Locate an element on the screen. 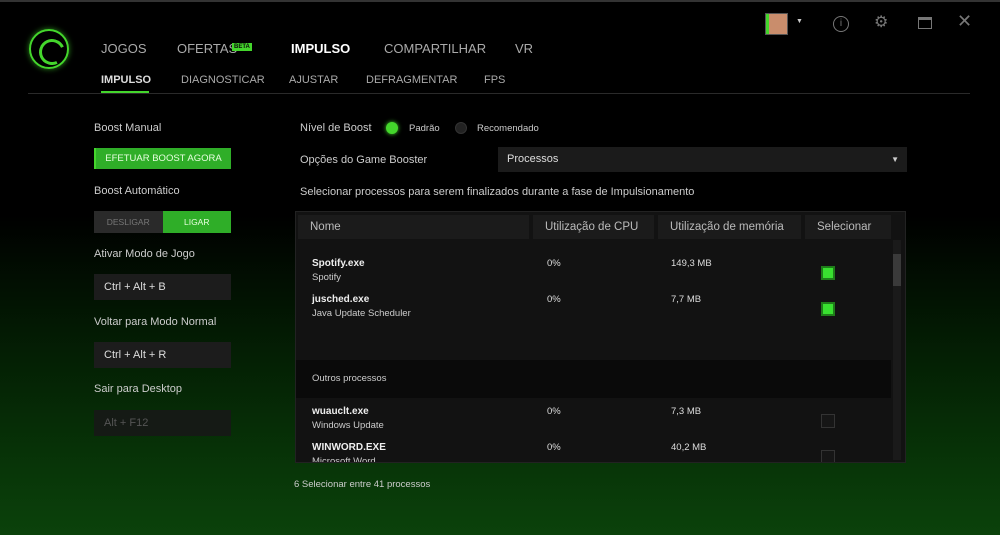 This screenshot has height=535, width=1000. maximize-icon is located at coordinates (925, 23).